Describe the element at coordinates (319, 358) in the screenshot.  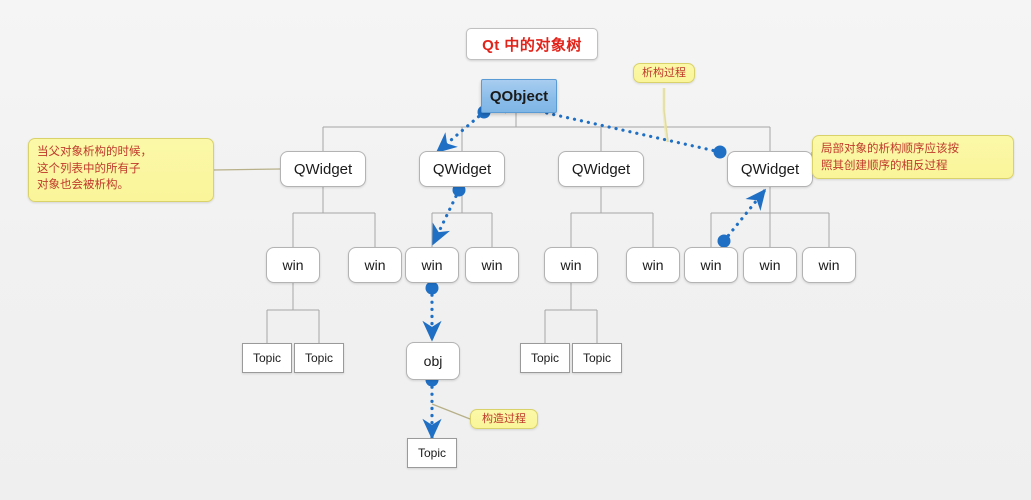
I see `node-topic-2: Topic` at that location.